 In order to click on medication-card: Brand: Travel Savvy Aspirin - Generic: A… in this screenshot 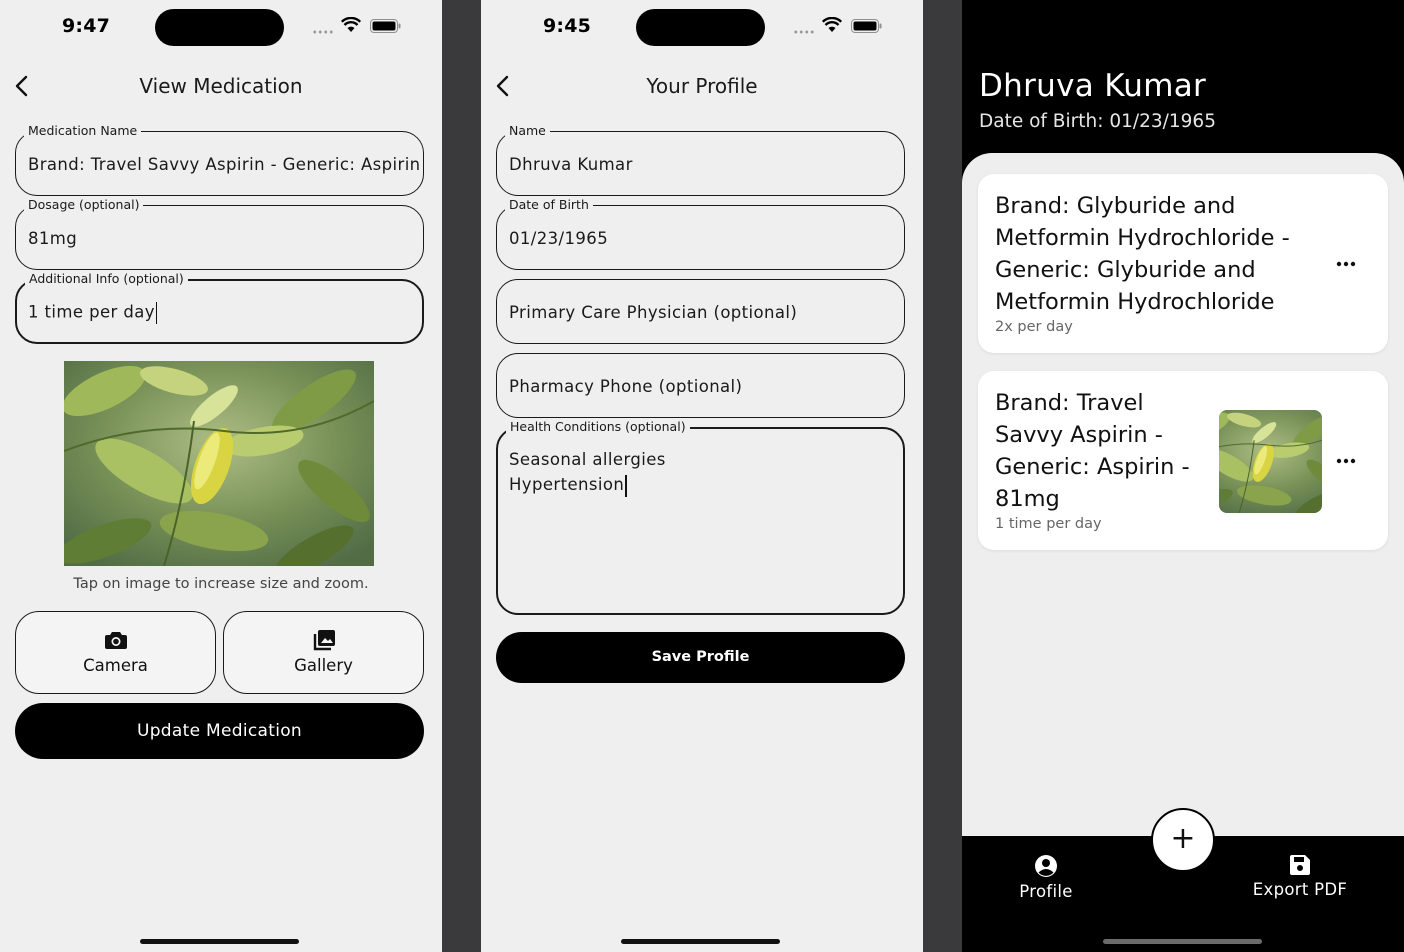, I will do `click(1183, 460)`.